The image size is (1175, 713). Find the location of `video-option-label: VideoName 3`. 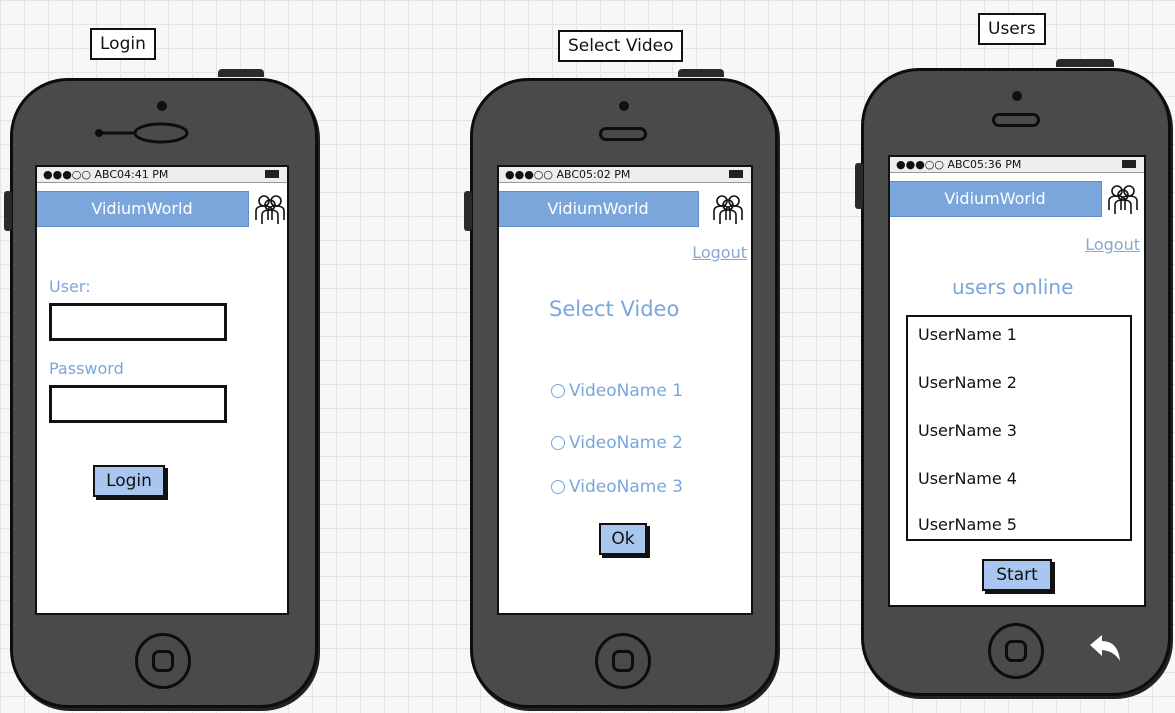

video-option-label: VideoName 3 is located at coordinates (626, 487).